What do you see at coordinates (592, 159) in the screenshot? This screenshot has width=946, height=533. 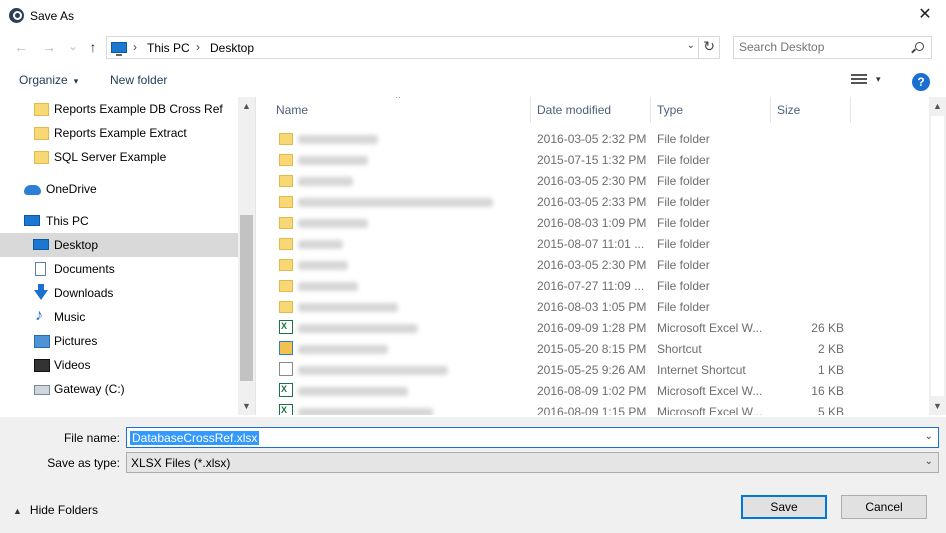 I see `table-row: 2015-07-15 1:32 PM File folder` at bounding box center [592, 159].